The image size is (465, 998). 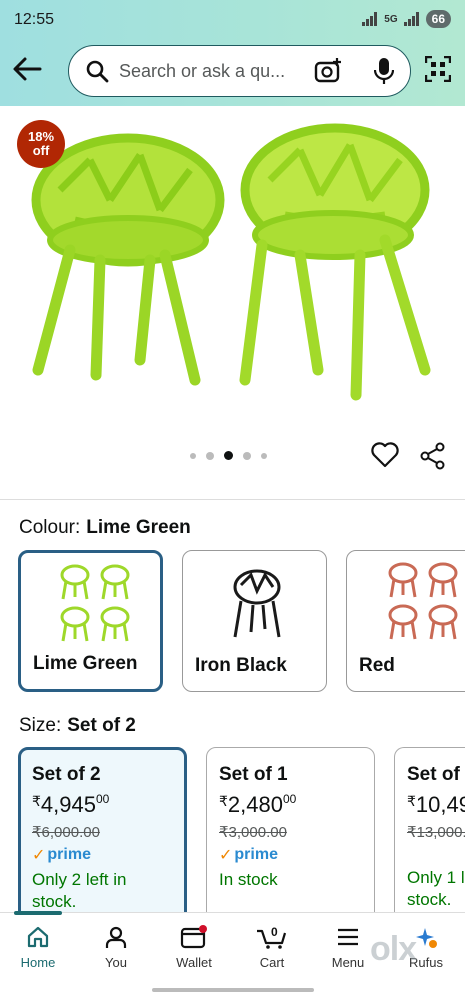 I want to click on size-option-partial: Set of ₹10,49 ₹13,000. Only 1 l stock., so click(x=429, y=837).